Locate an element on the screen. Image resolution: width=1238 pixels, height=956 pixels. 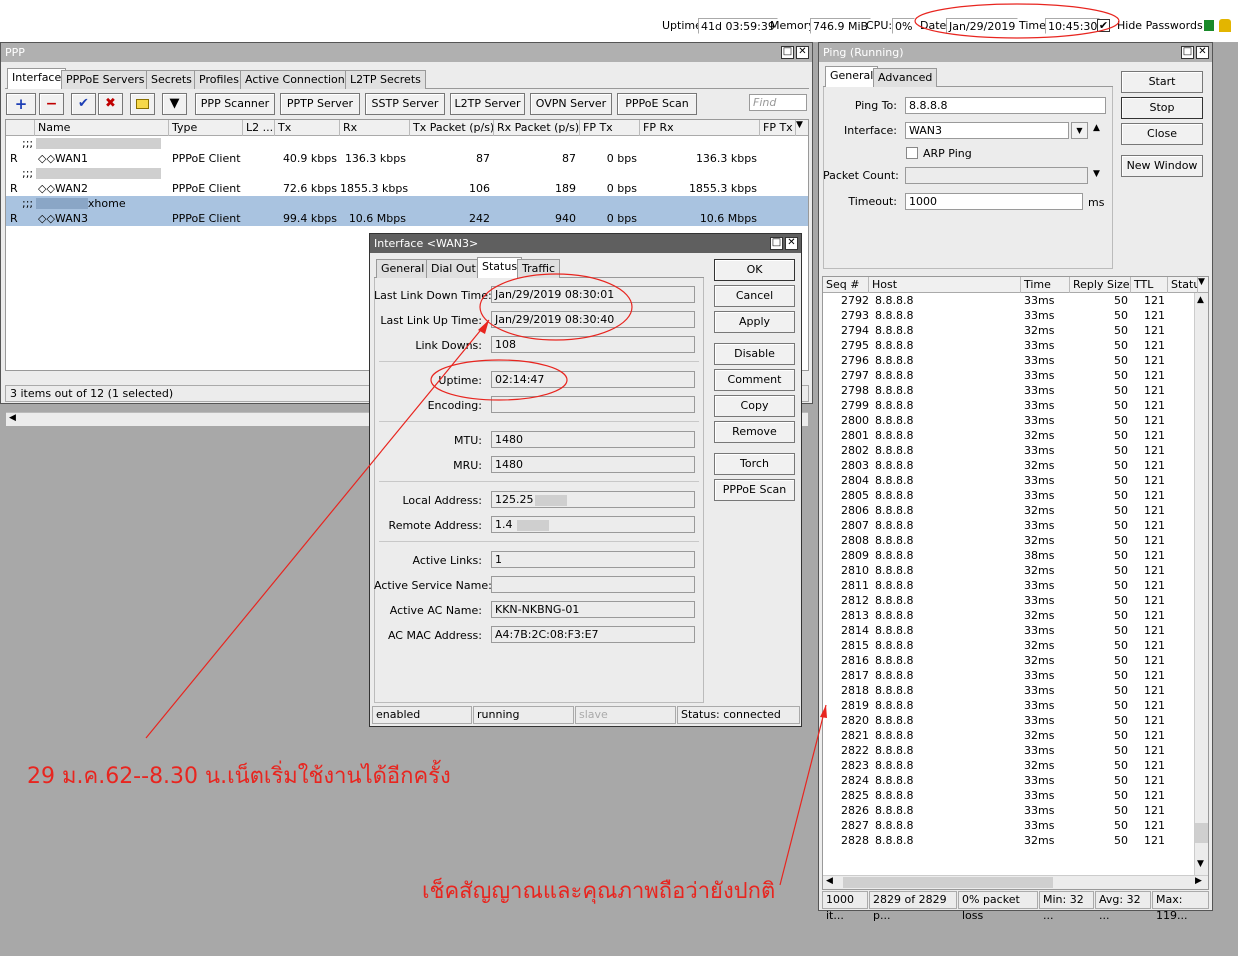
scroll-left-icon: ◀ is located at coordinates (12, 418).